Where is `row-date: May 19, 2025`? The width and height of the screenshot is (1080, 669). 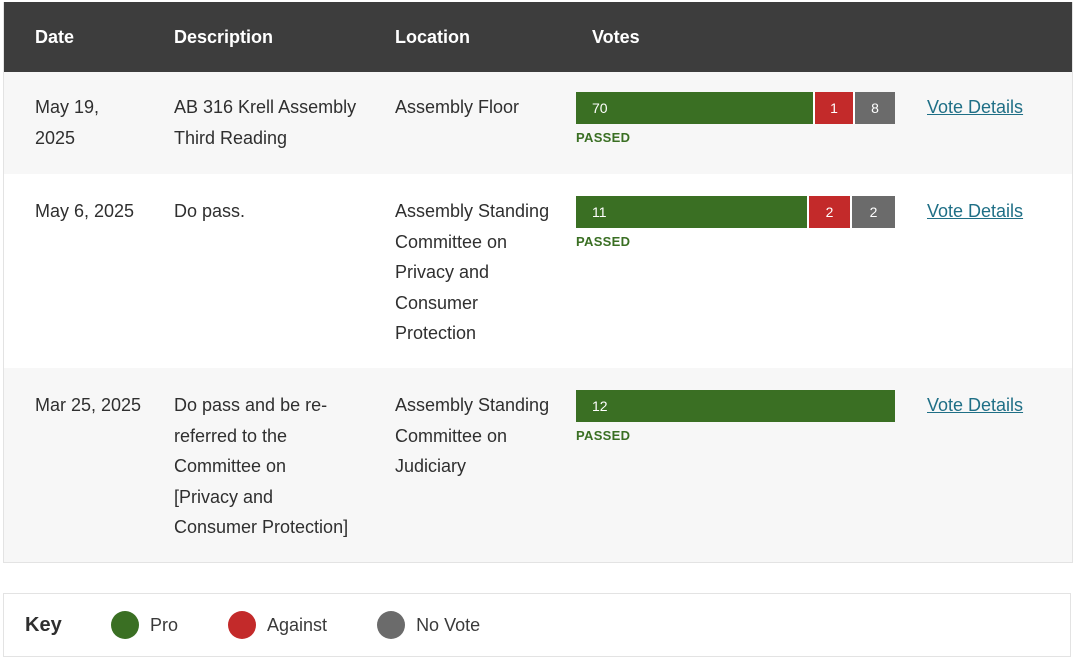 row-date: May 19, 2025 is located at coordinates (67, 122).